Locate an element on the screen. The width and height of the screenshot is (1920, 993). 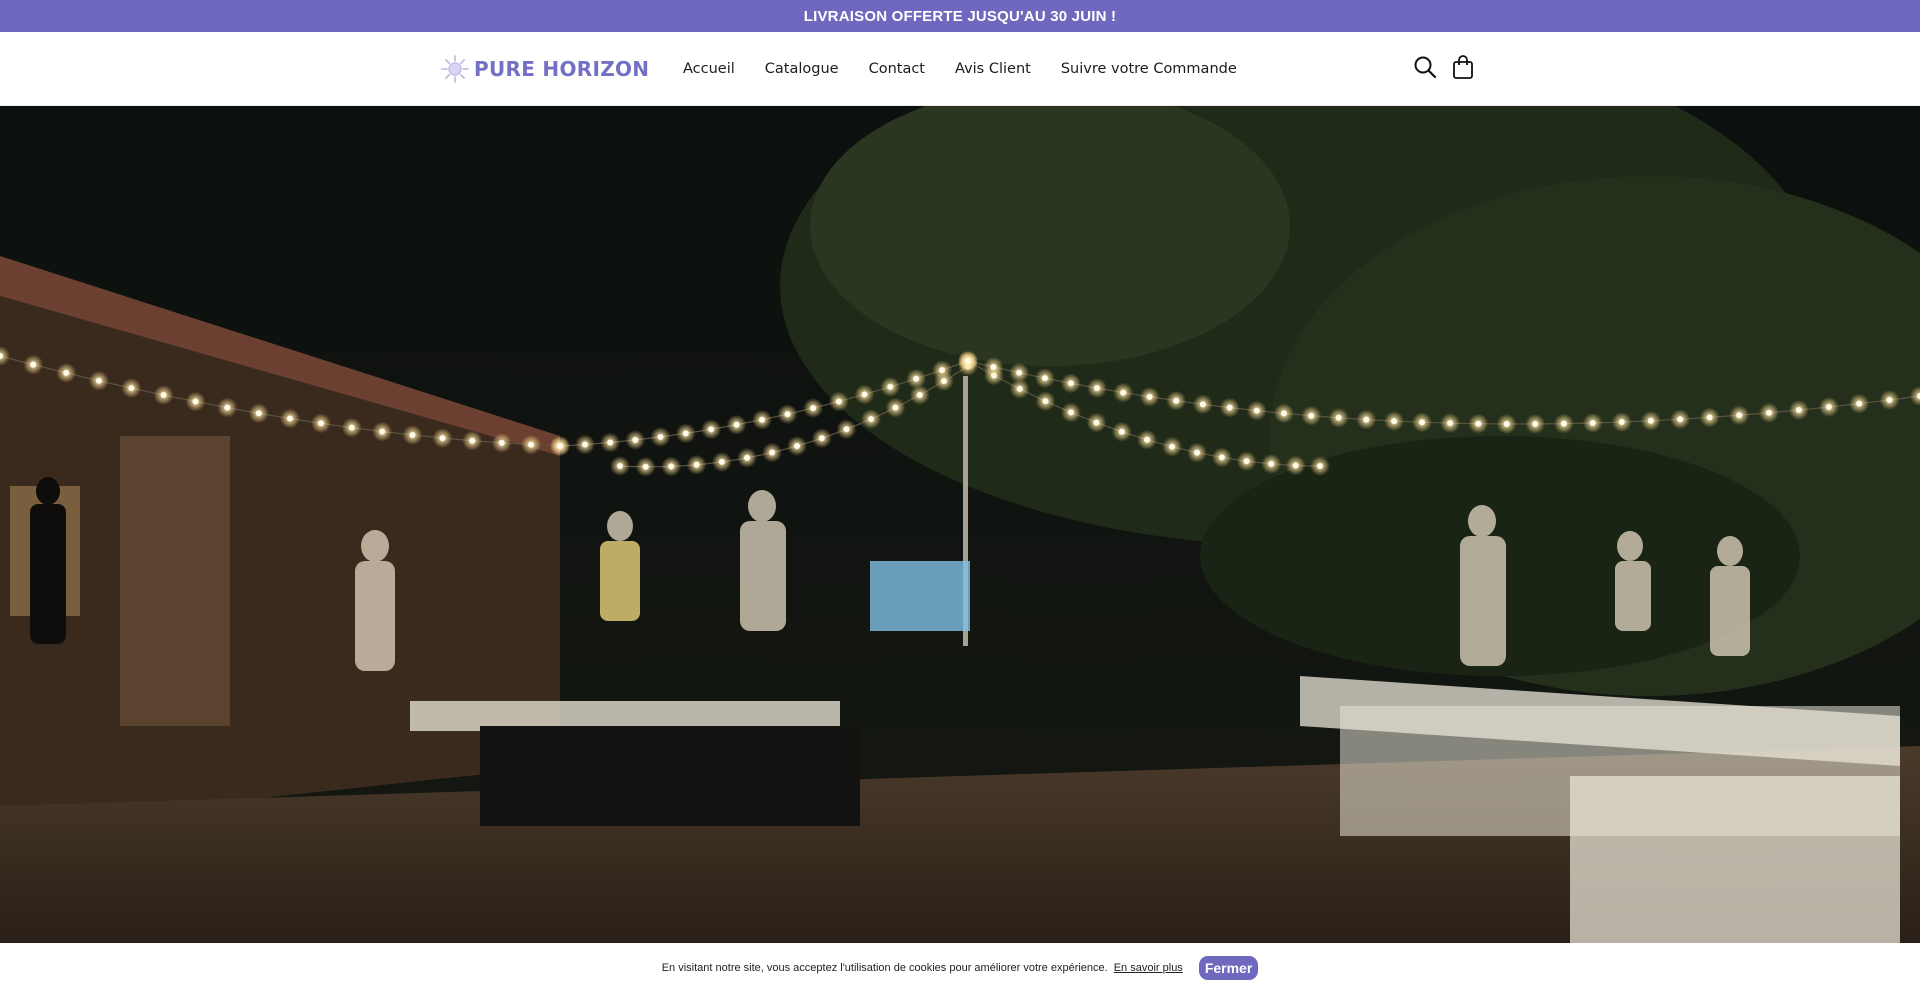
nav-contact: Contact is located at coordinates (897, 69).